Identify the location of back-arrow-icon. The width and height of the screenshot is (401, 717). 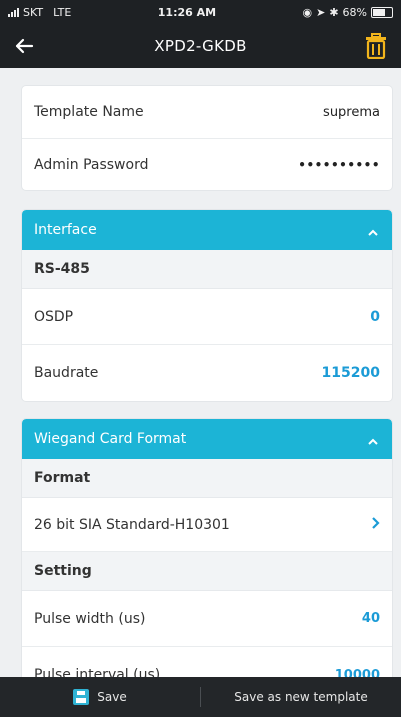
(24, 46).